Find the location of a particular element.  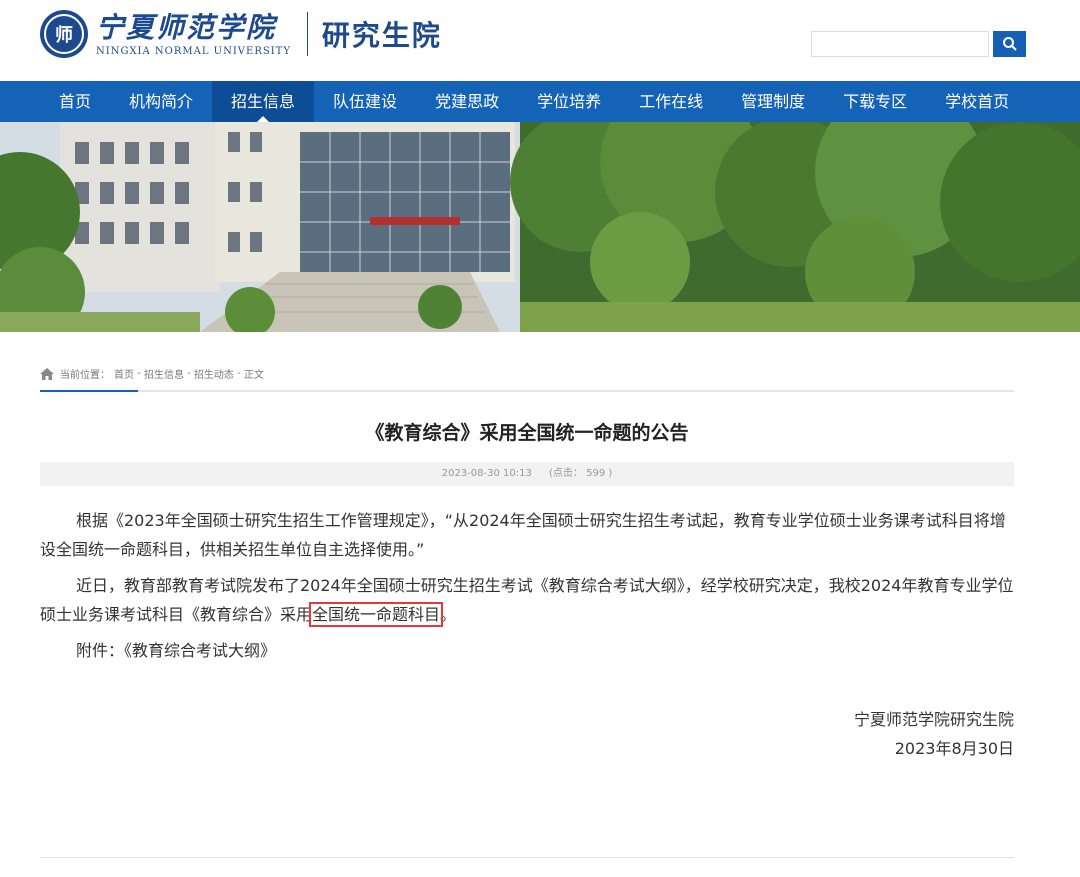

breadcrumb: 当前位置： 首页 - 招生信息 - 招生动态 - 正文 is located at coordinates (152, 373).